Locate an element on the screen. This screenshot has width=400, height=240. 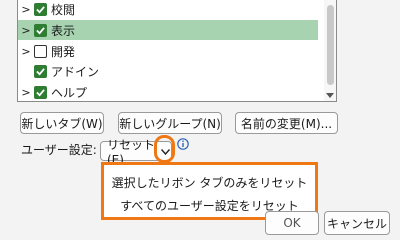
checkbox-help is located at coordinates (40, 92).